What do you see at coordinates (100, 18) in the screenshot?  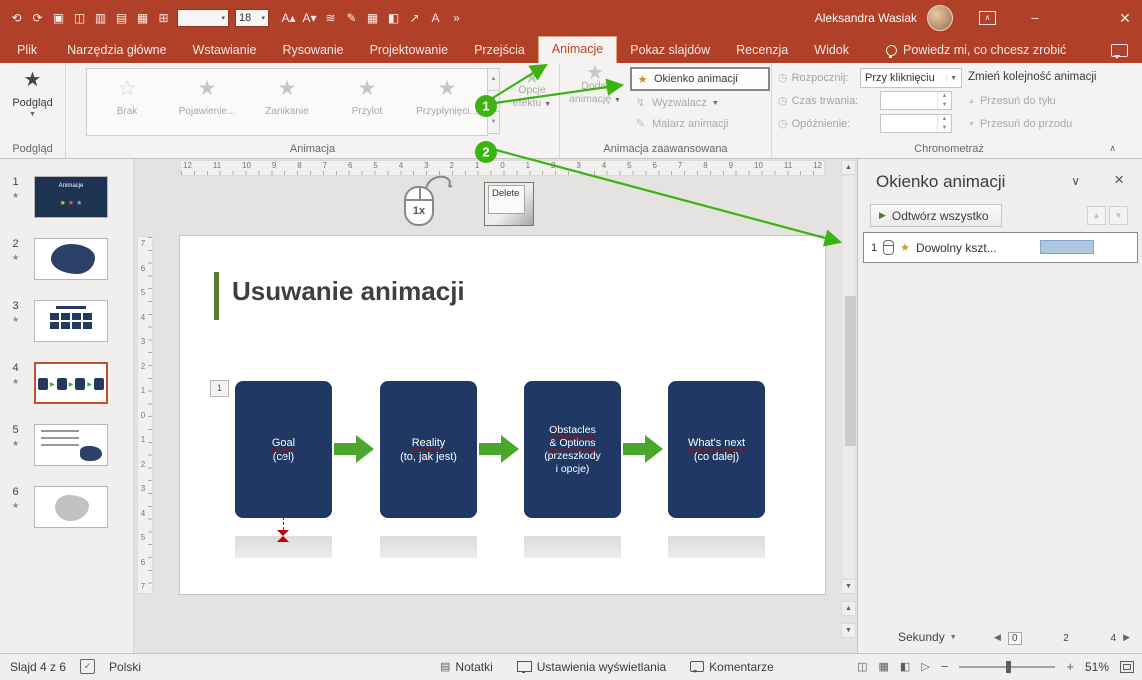 I see `qat-icon: ▥` at bounding box center [100, 18].